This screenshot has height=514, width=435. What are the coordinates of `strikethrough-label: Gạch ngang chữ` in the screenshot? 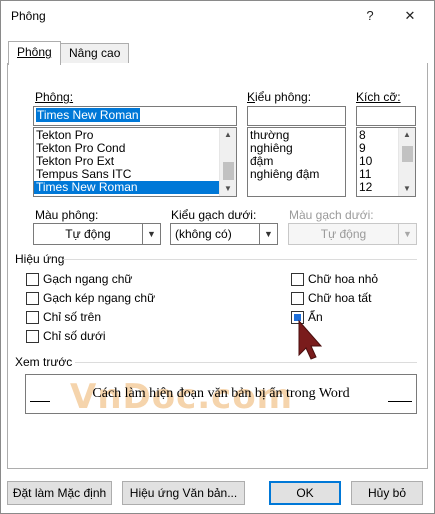 It's located at (88, 279).